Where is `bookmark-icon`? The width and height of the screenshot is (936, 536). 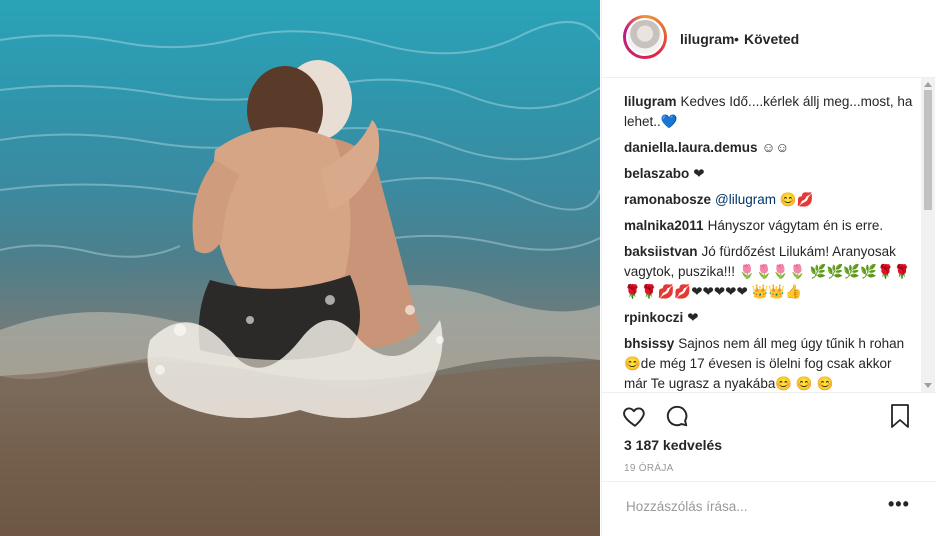 bookmark-icon is located at coordinates (900, 417).